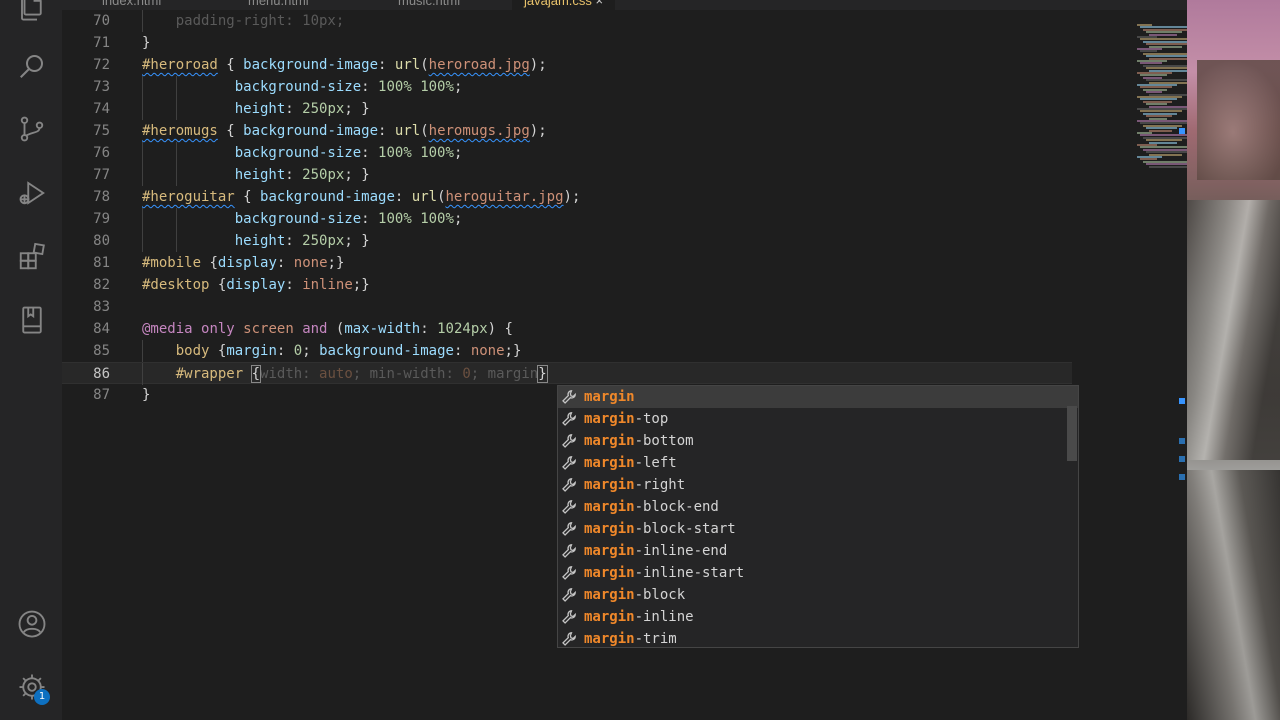  Describe the element at coordinates (101, 153) in the screenshot. I see `line-number: 76` at that location.